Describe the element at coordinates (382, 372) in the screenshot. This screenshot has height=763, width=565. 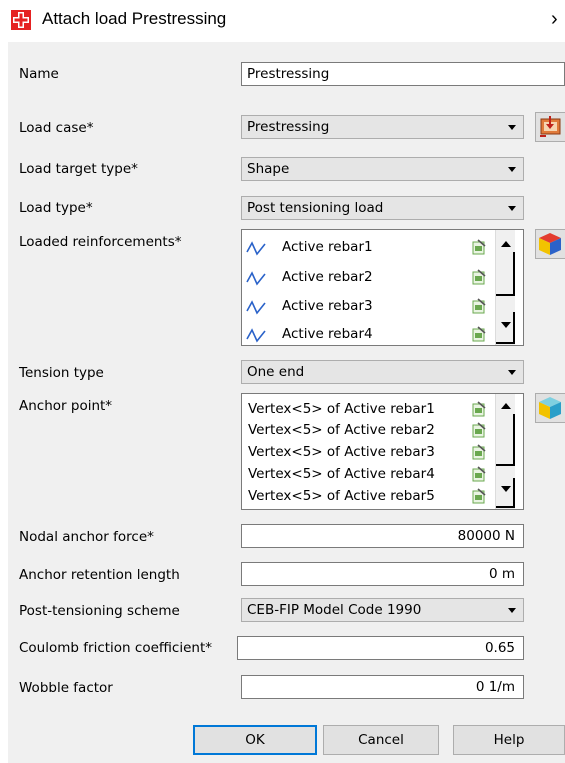
I see `tension-type-select: One end` at that location.